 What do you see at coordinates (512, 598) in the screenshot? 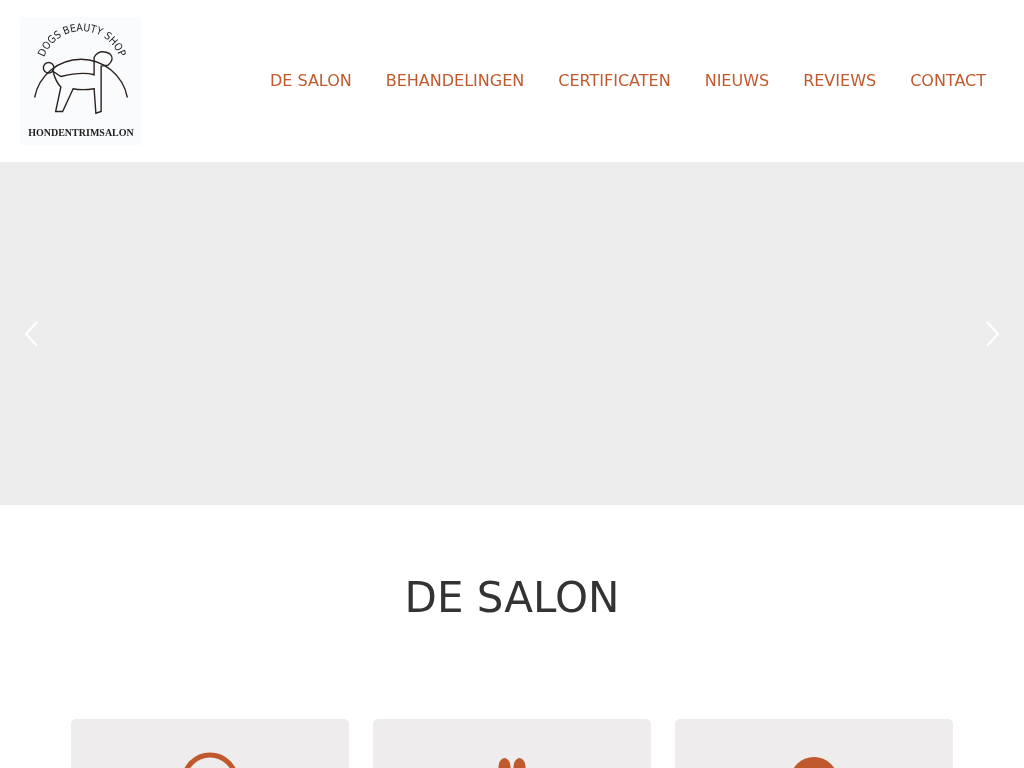
I see `section-title: DE SALON` at bounding box center [512, 598].